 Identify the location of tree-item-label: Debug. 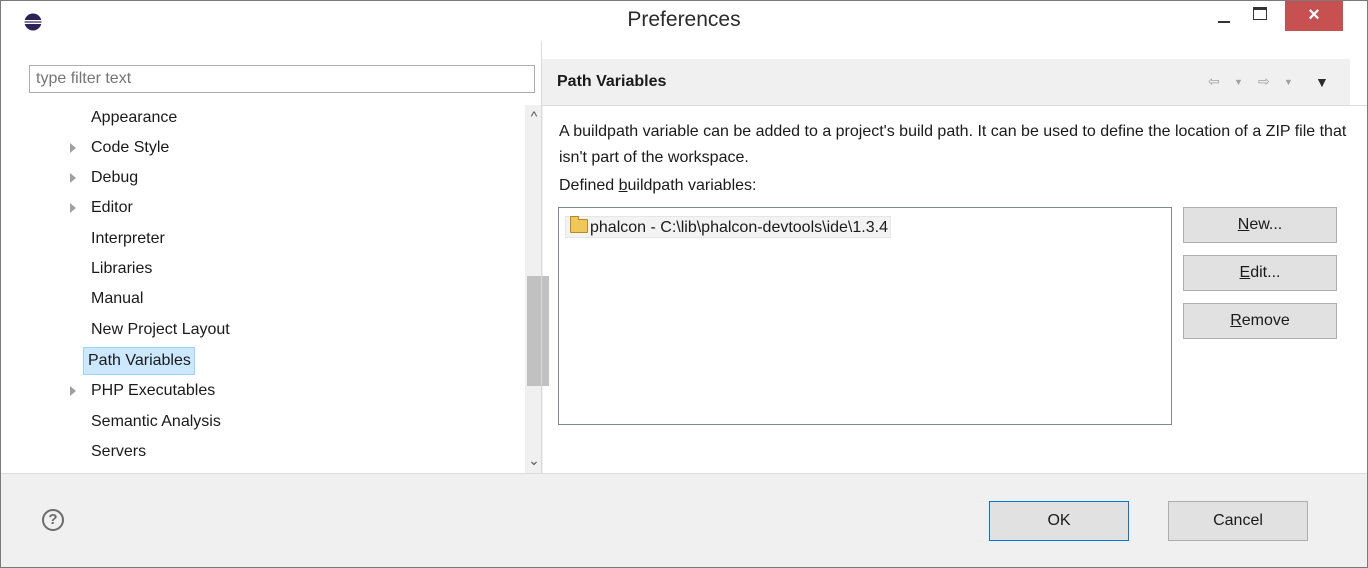
(115, 177).